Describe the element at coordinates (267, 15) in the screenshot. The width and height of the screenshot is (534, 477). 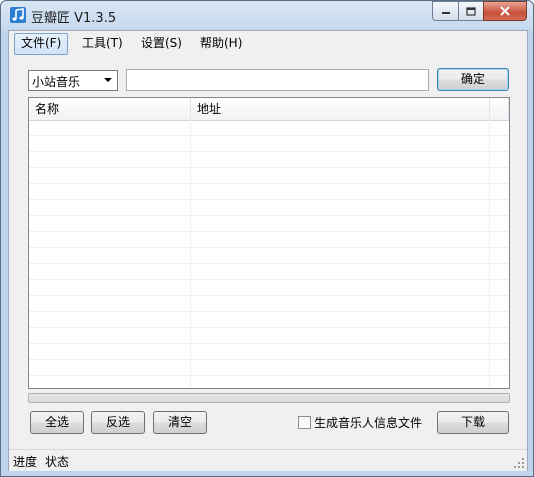
I see `title-bar: 豆瓣匠 V1.3.5` at that location.